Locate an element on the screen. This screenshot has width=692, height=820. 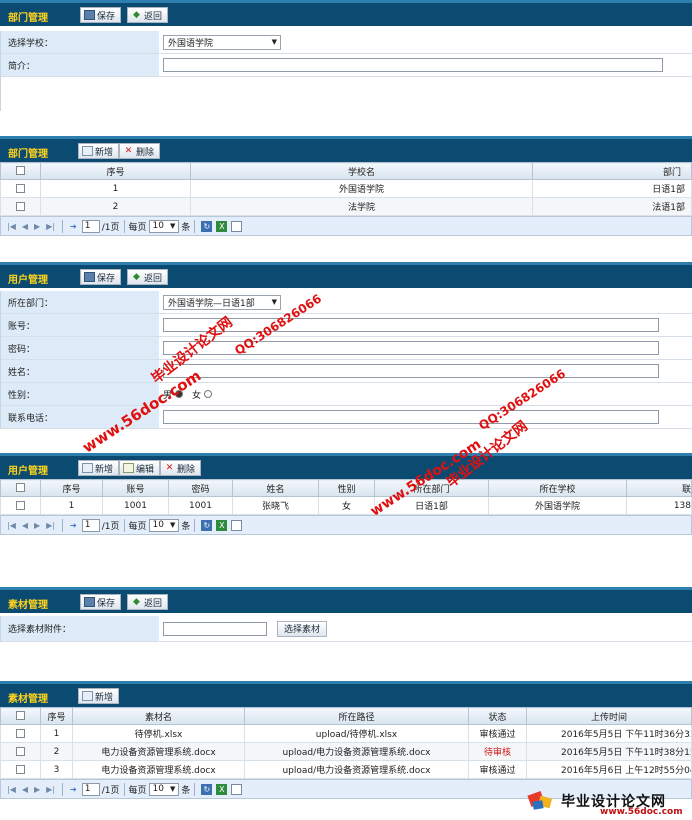
material-form-panel: 素材管理 保存 ◆ 返回 选择素材附件： 选择素材 is located at coordinates (346, 614).